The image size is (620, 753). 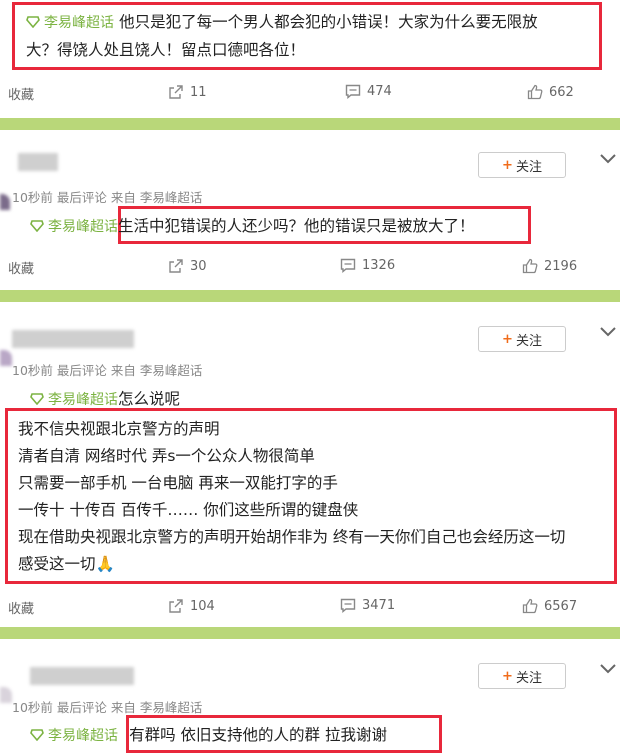 I want to click on post-1-text-line-2: 大？得饶人处且饶人！留点口德吧各位！, so click(x=166, y=50).